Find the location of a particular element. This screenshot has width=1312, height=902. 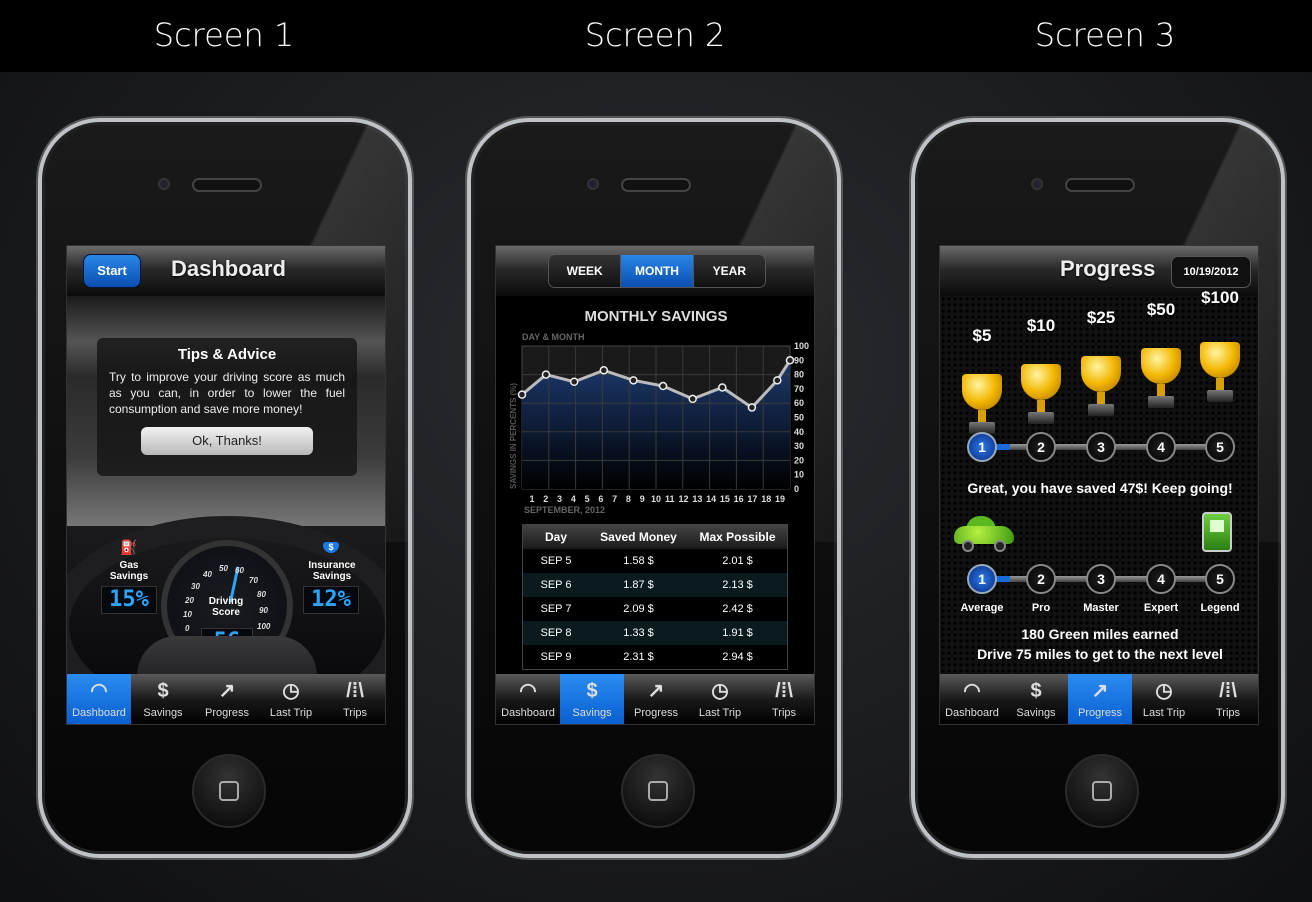

y-tick-label: 0 is located at coordinates (796, 489).